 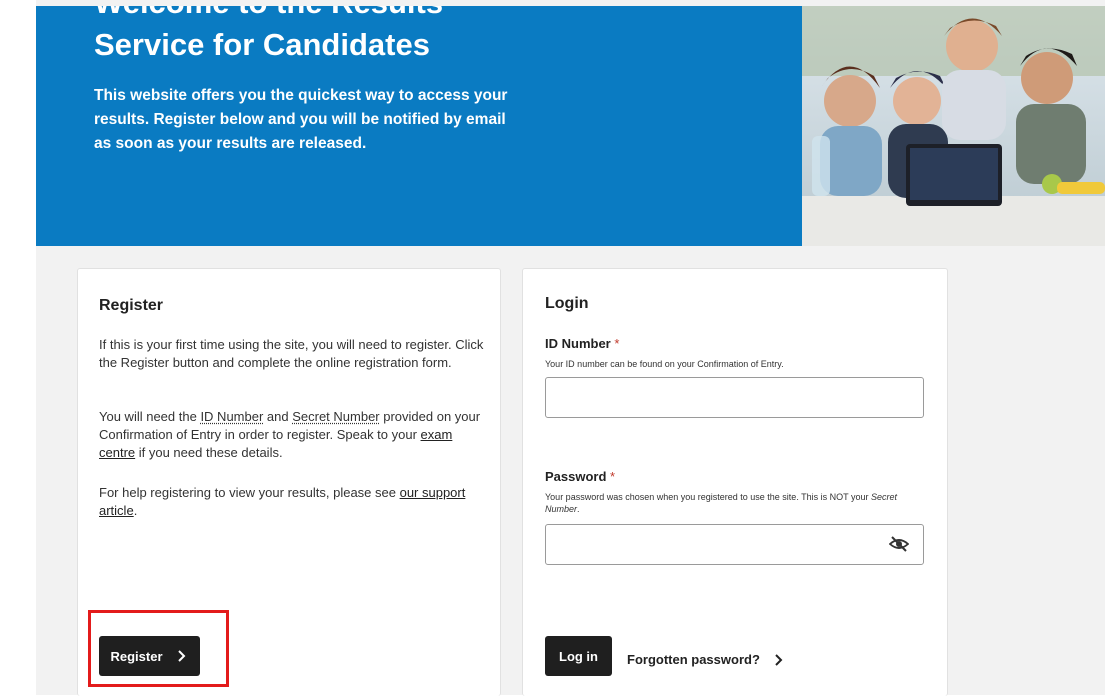 I want to click on password-hint-text: ., so click(x=578, y=509).